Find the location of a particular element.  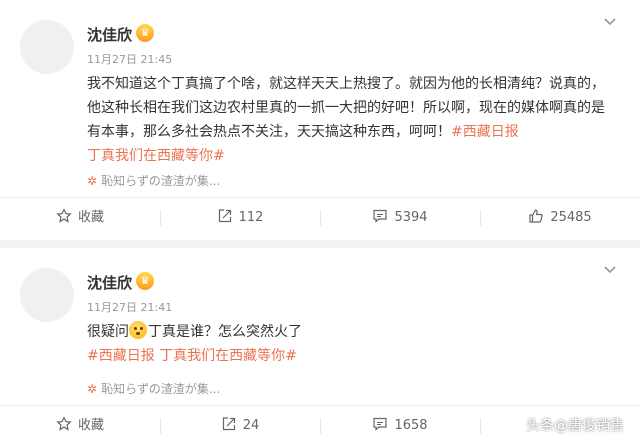

like-icon is located at coordinates (536, 216).